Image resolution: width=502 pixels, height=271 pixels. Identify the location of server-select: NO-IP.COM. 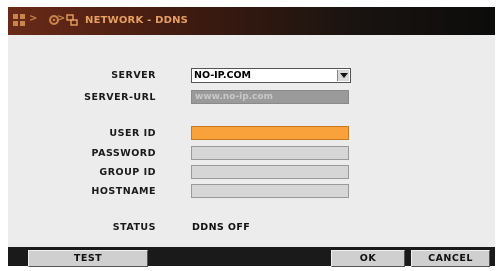
(271, 75).